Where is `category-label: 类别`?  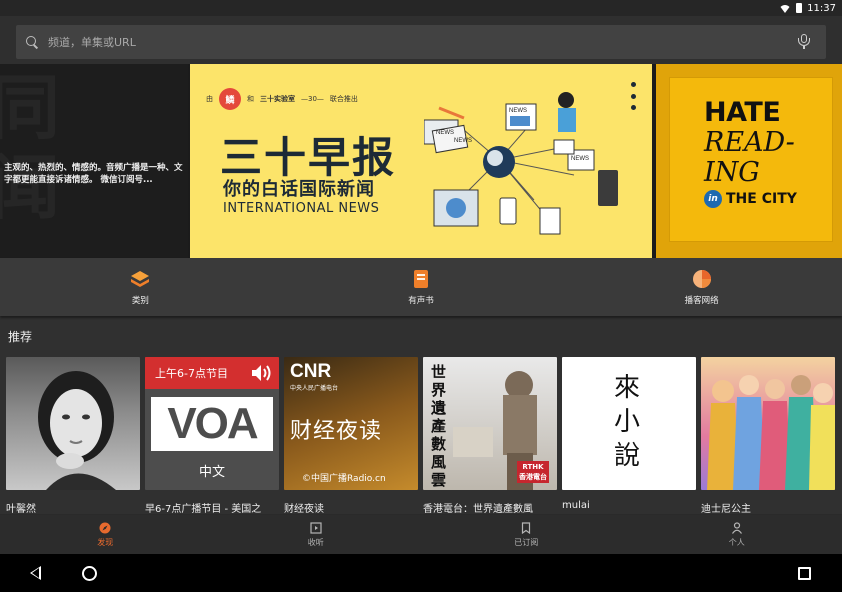 category-label: 类别 is located at coordinates (140, 300).